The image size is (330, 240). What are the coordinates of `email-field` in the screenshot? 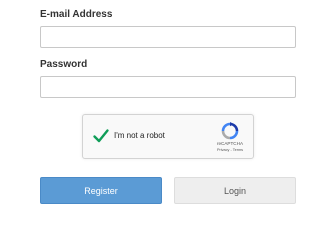 It's located at (168, 37).